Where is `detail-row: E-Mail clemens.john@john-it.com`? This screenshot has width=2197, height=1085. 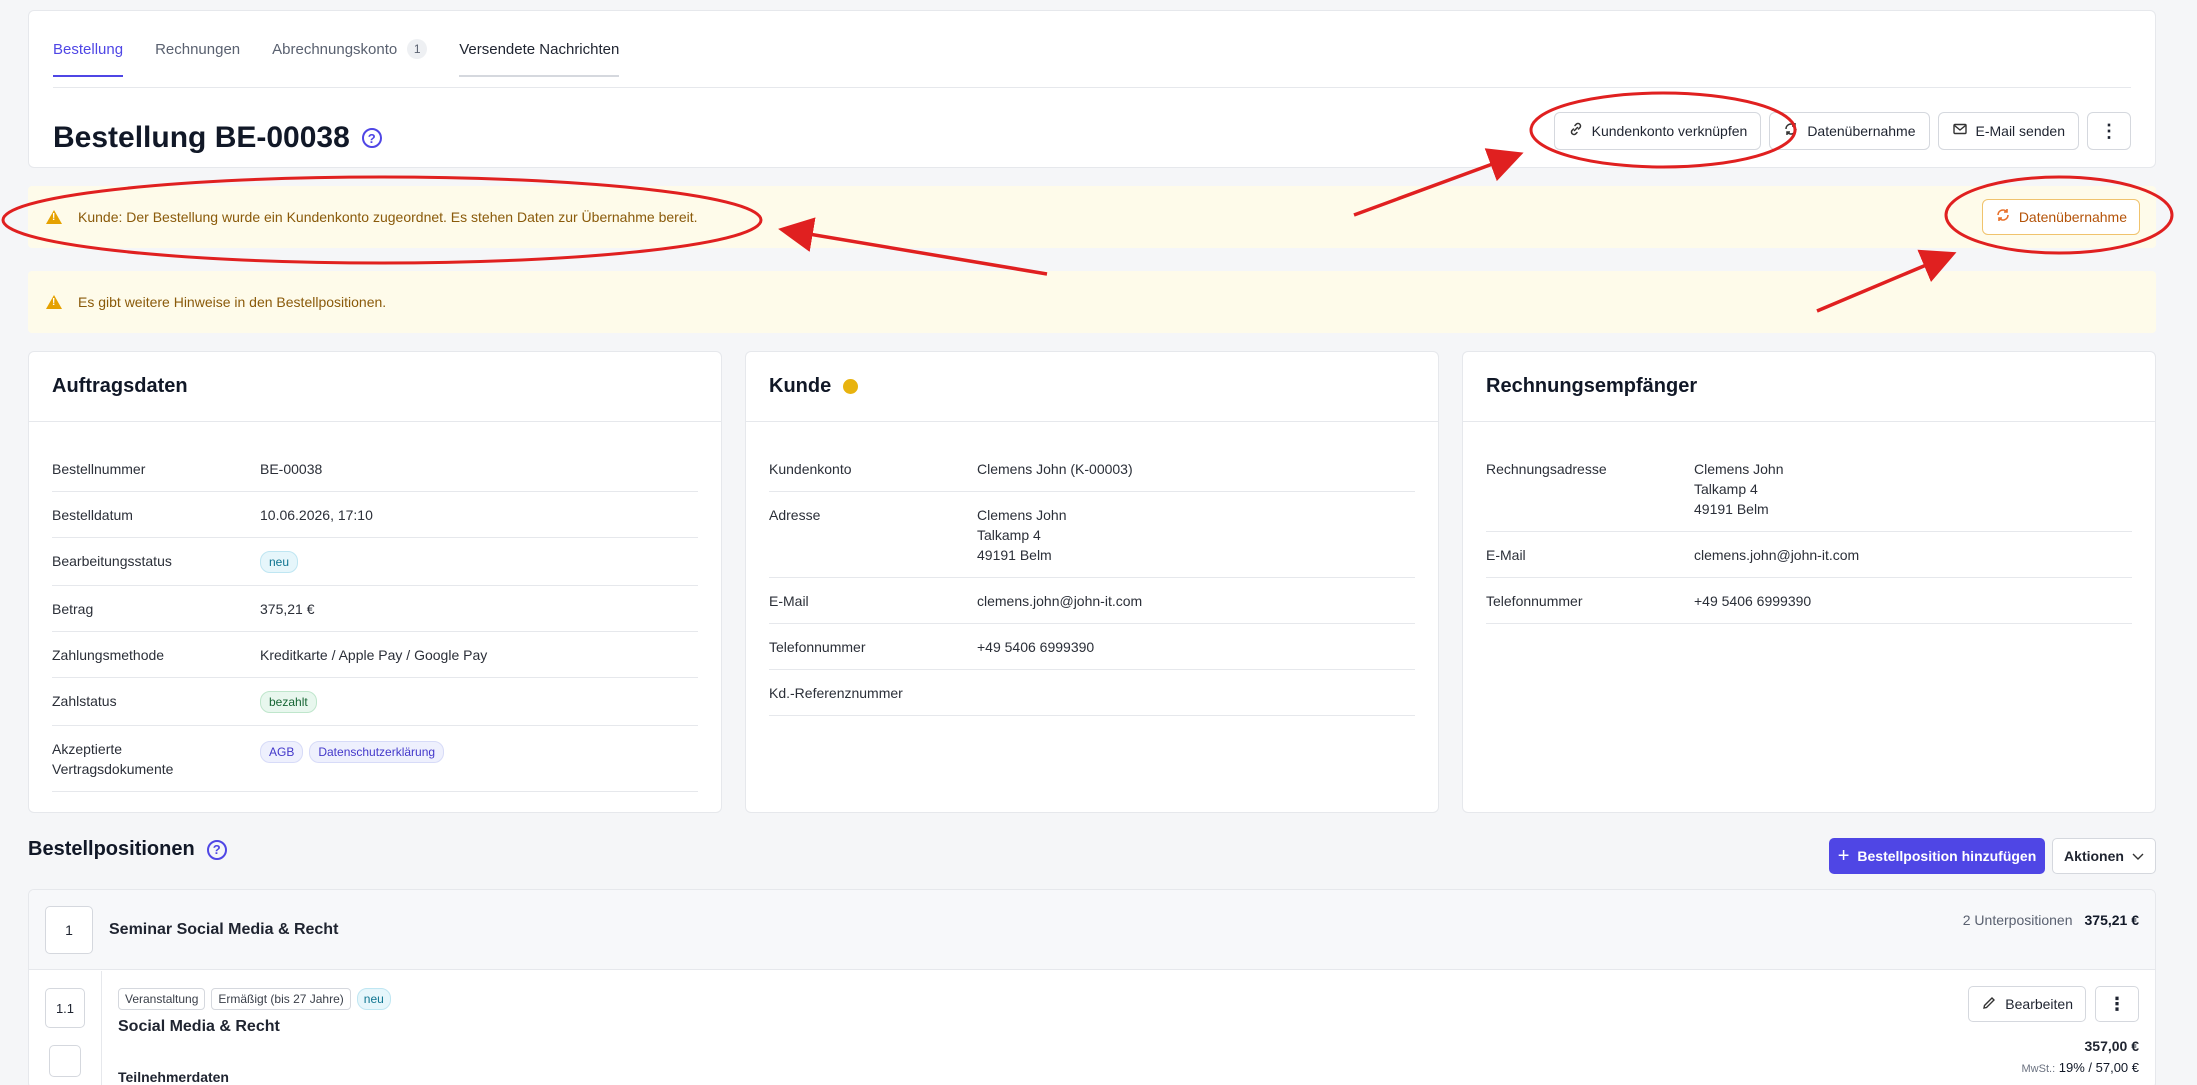
detail-row: E-Mail clemens.john@john-it.com is located at coordinates (1809, 555).